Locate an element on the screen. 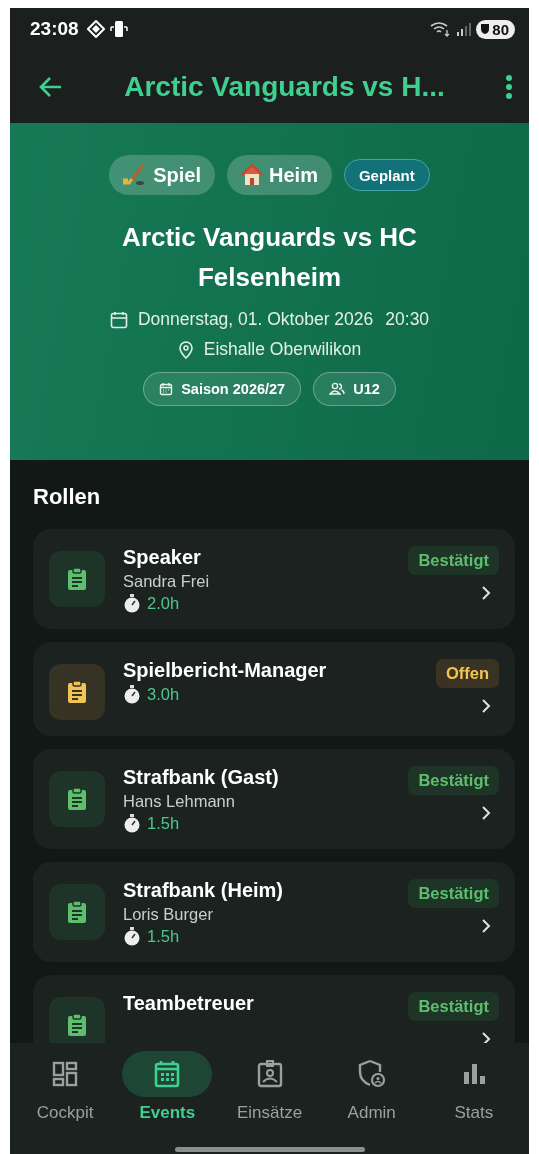 This screenshot has width=539, height=1154. role-name: Teambetreuer is located at coordinates (189, 1003).